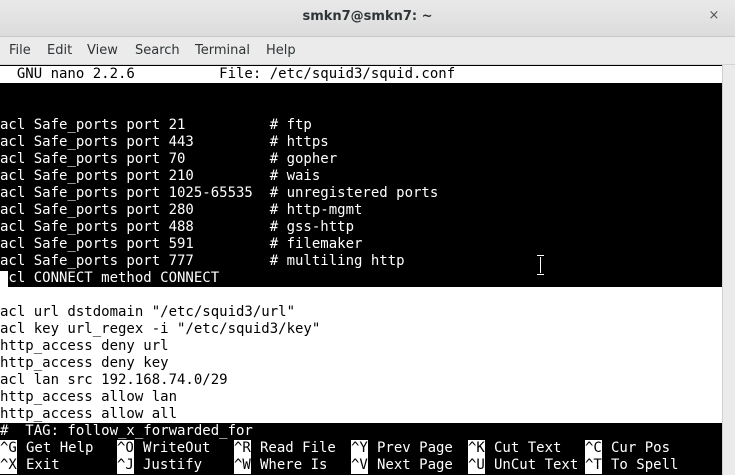 Image resolution: width=735 pixels, height=475 pixels. I want to click on close-icon: ×, so click(714, 16).